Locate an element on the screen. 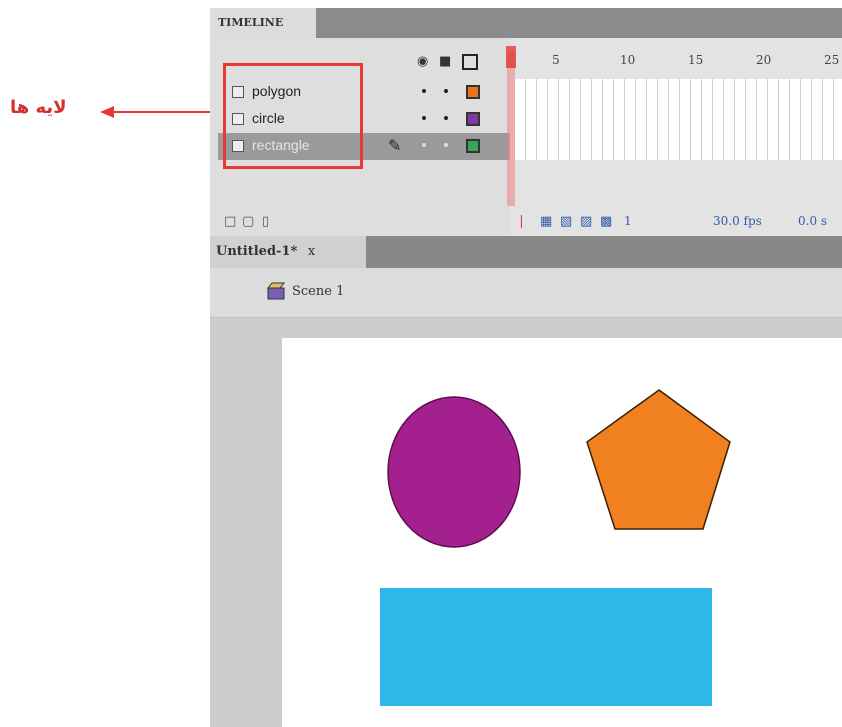  lock-icon: ■ is located at coordinates (445, 61).